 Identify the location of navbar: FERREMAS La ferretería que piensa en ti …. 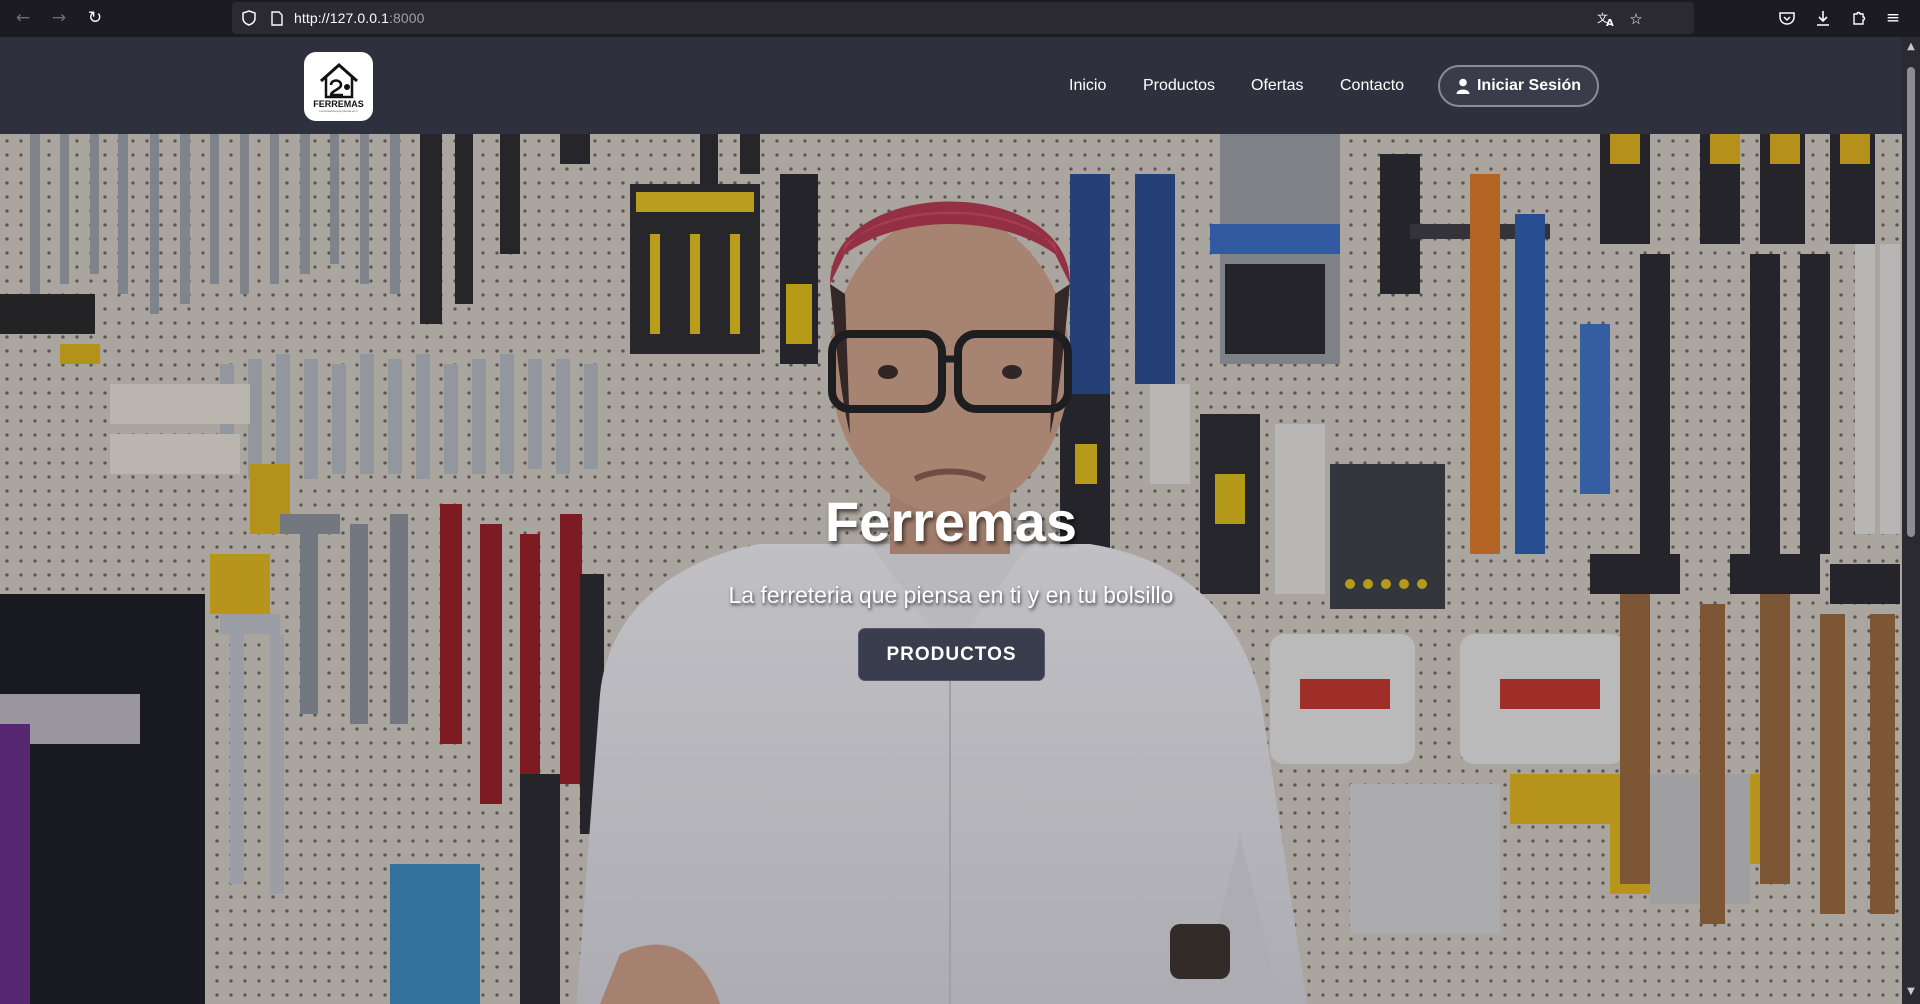
(951, 85).